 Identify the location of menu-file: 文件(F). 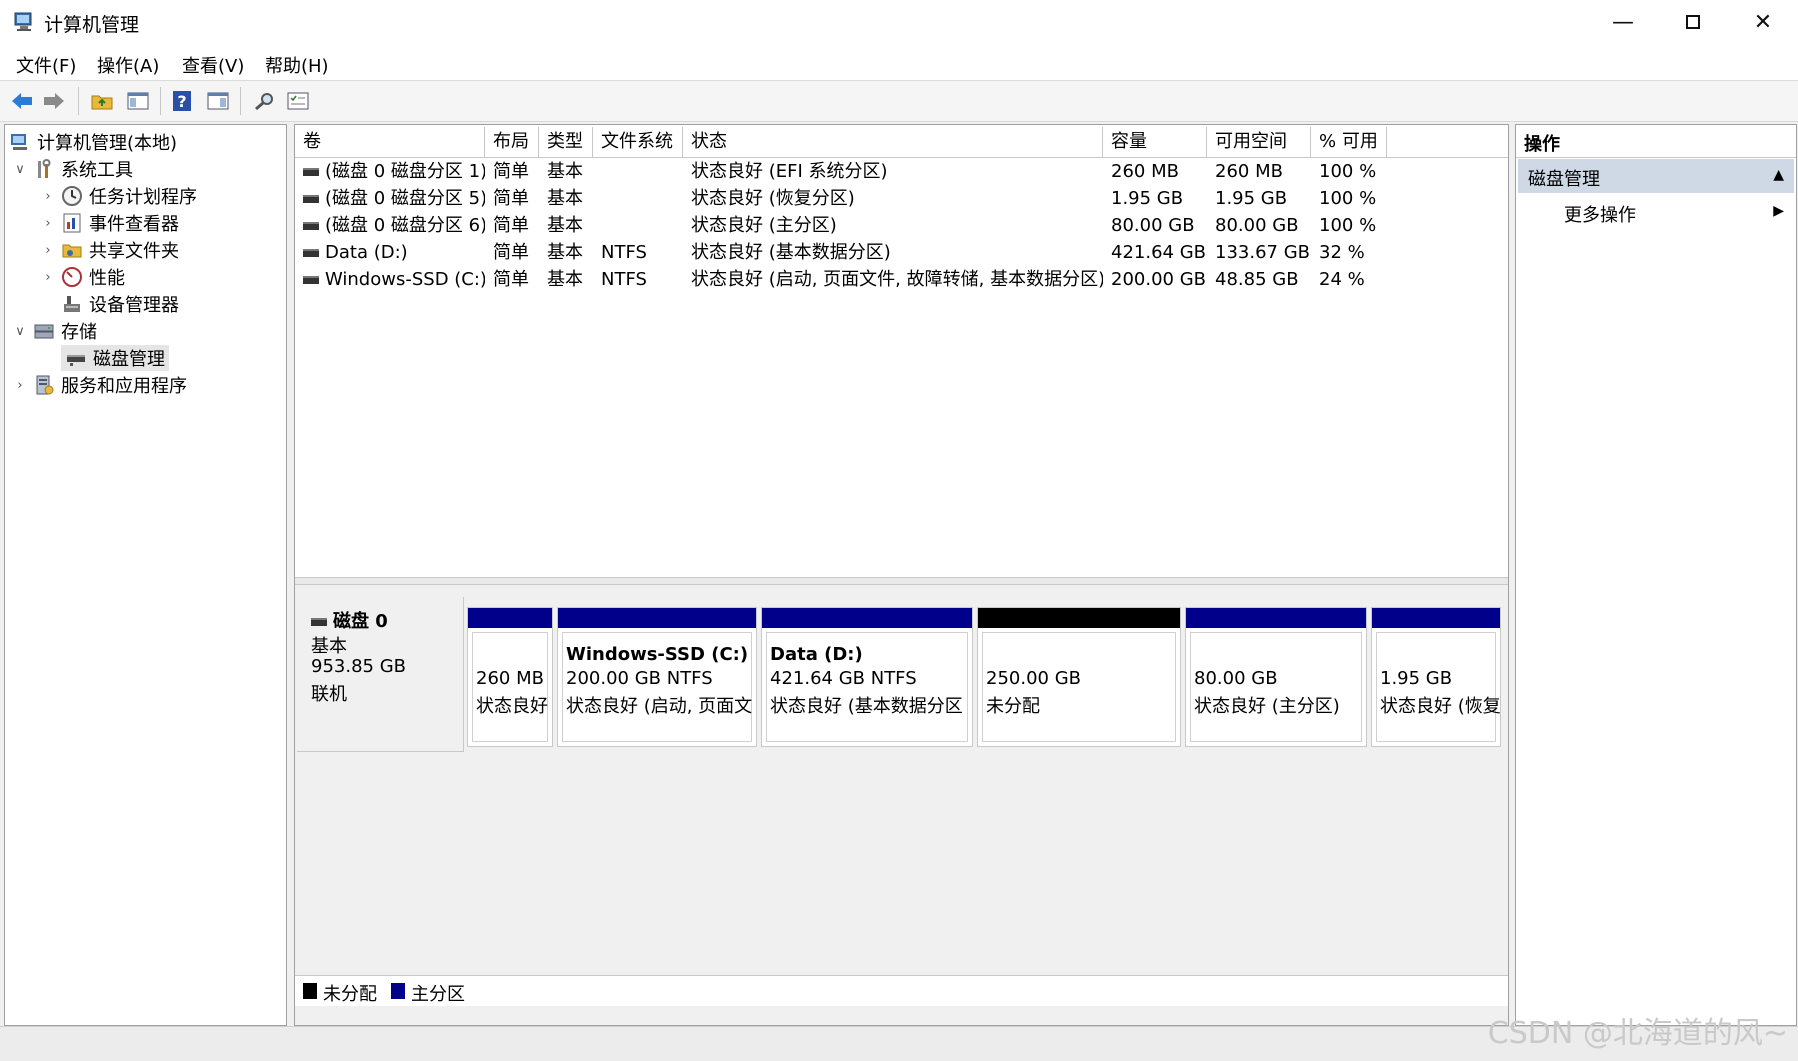
(46, 65).